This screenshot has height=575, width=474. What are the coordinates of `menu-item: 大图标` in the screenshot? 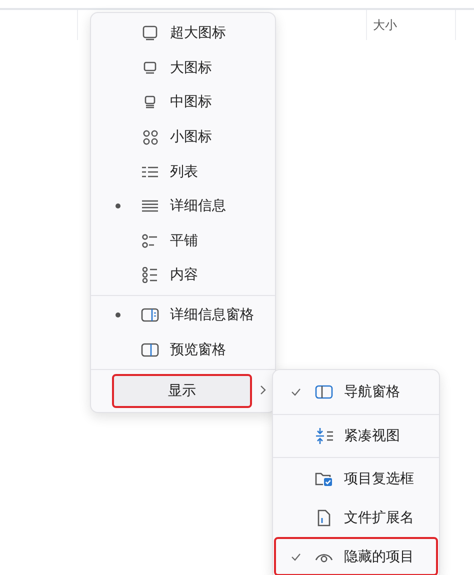 It's located at (183, 68).